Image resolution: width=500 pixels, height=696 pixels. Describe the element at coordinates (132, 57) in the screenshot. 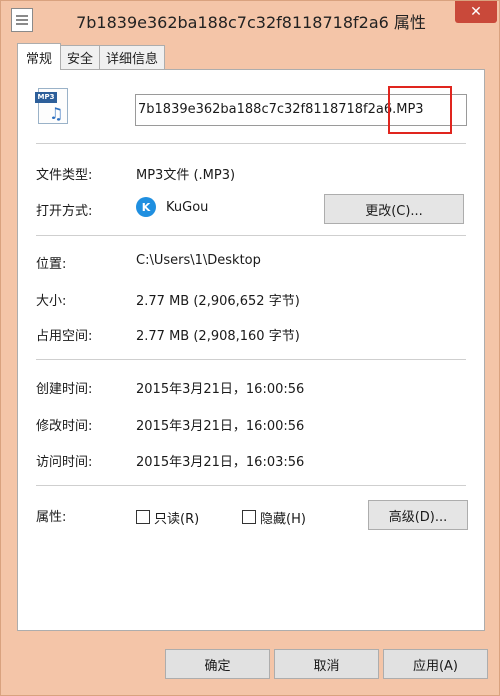

I see `tab-details: 详细信息` at that location.